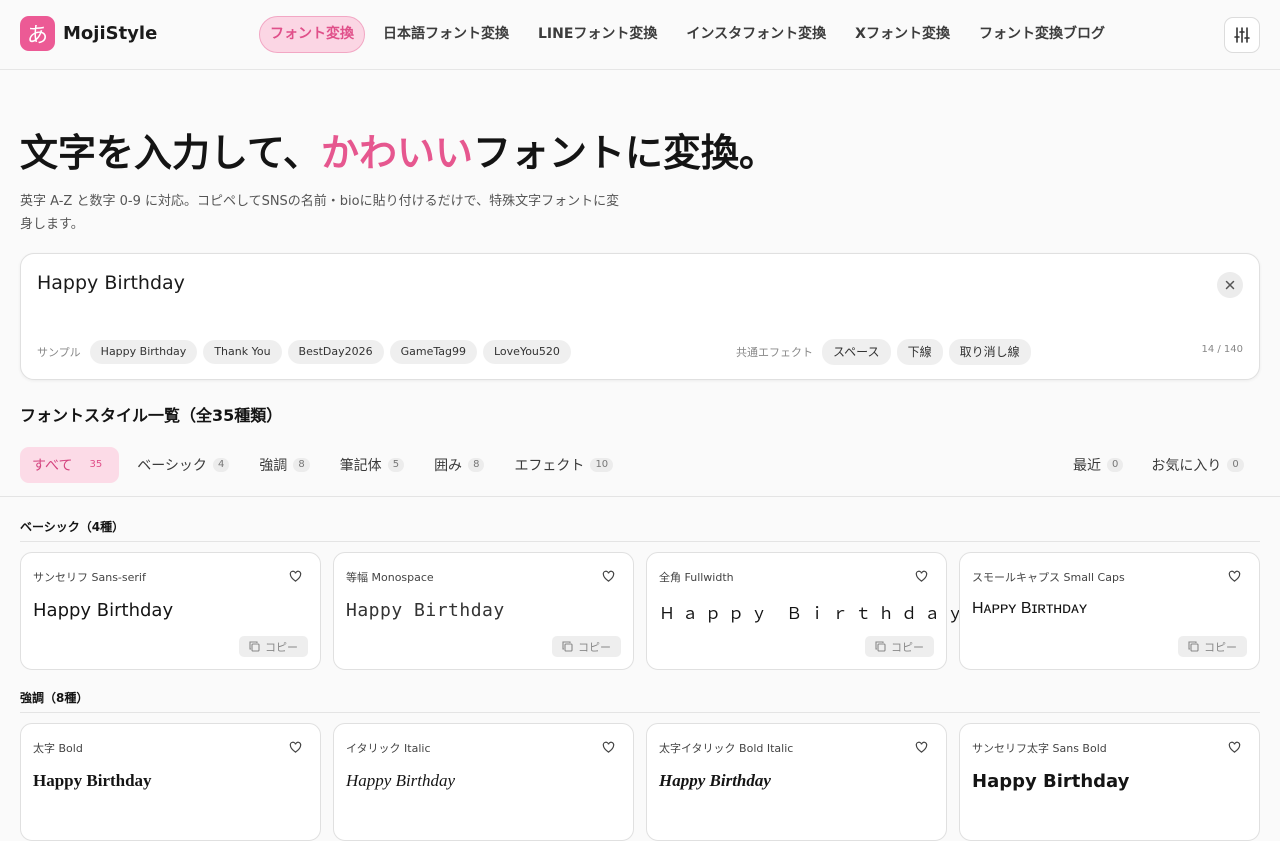 This screenshot has width=1280, height=841. What do you see at coordinates (396, 153) in the screenshot?
I see `hero-title-accent: かわいい` at bounding box center [396, 153].